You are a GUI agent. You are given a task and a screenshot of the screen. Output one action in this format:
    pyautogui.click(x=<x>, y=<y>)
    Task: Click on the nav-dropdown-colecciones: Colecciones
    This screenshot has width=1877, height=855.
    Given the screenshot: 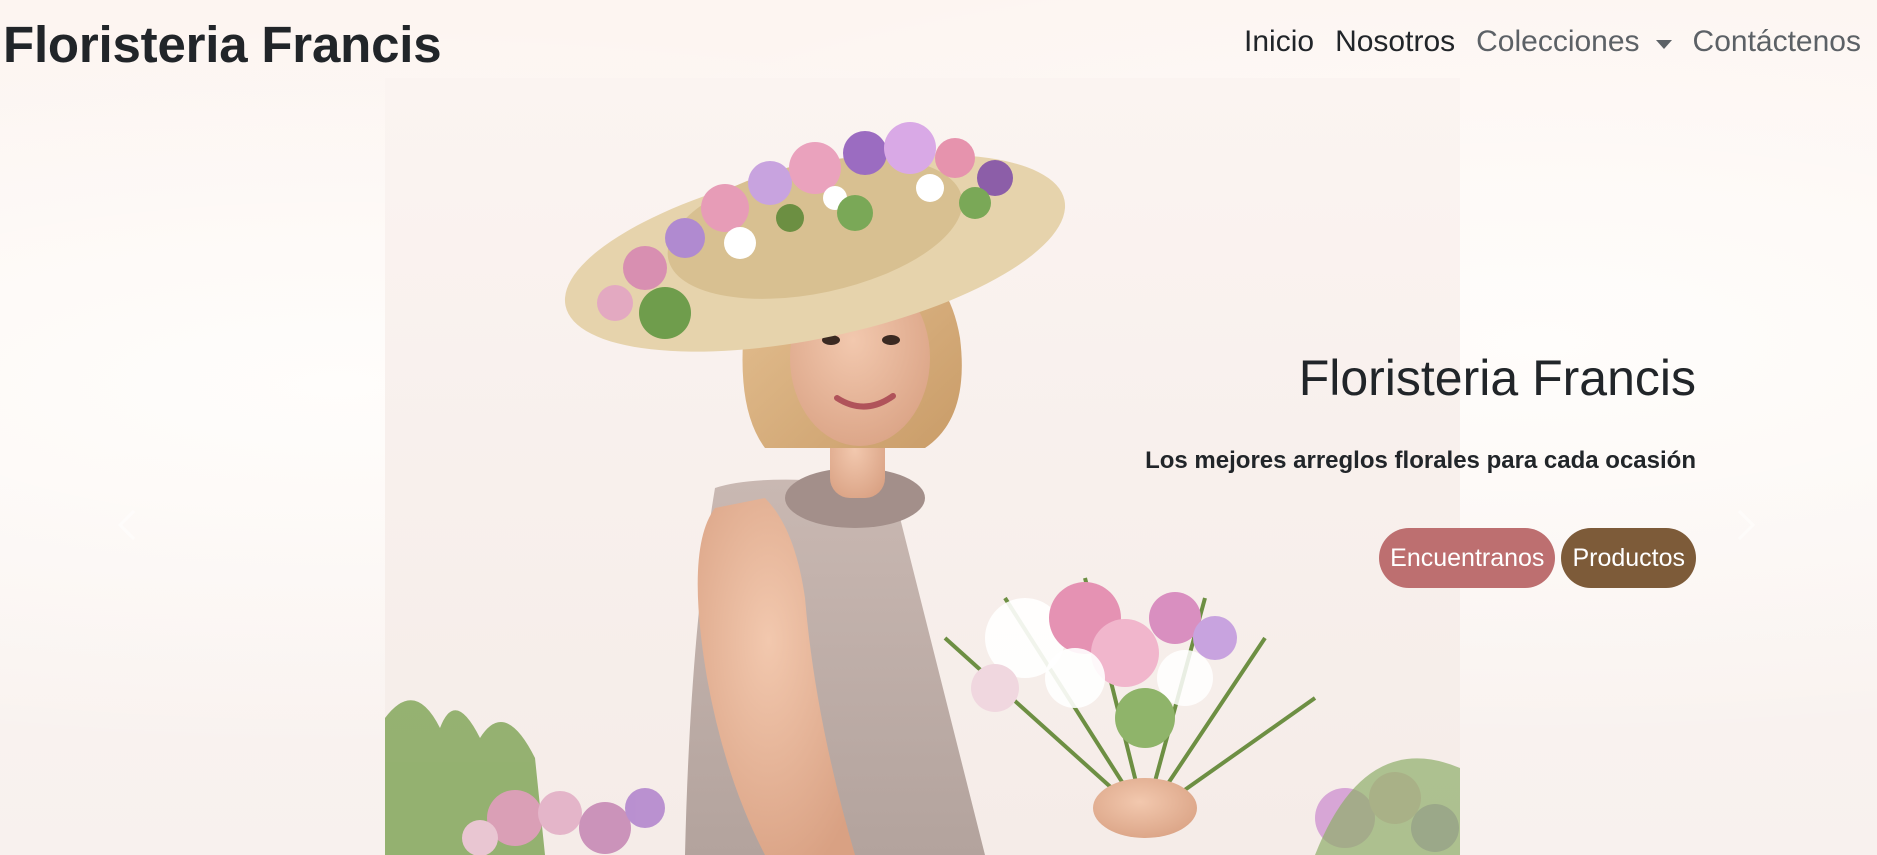 What is the action you would take?
    pyautogui.click(x=1574, y=42)
    